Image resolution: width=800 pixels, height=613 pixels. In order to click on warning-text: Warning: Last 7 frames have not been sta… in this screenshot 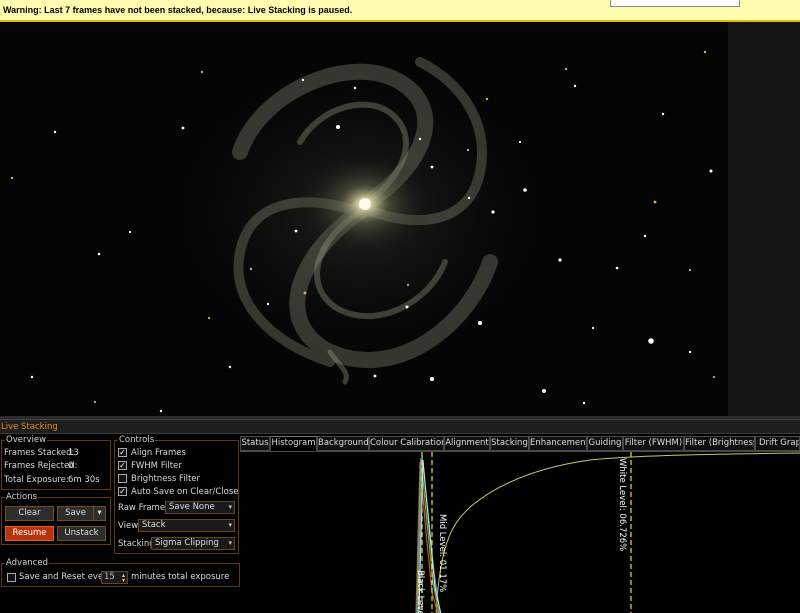, I will do `click(178, 10)`.